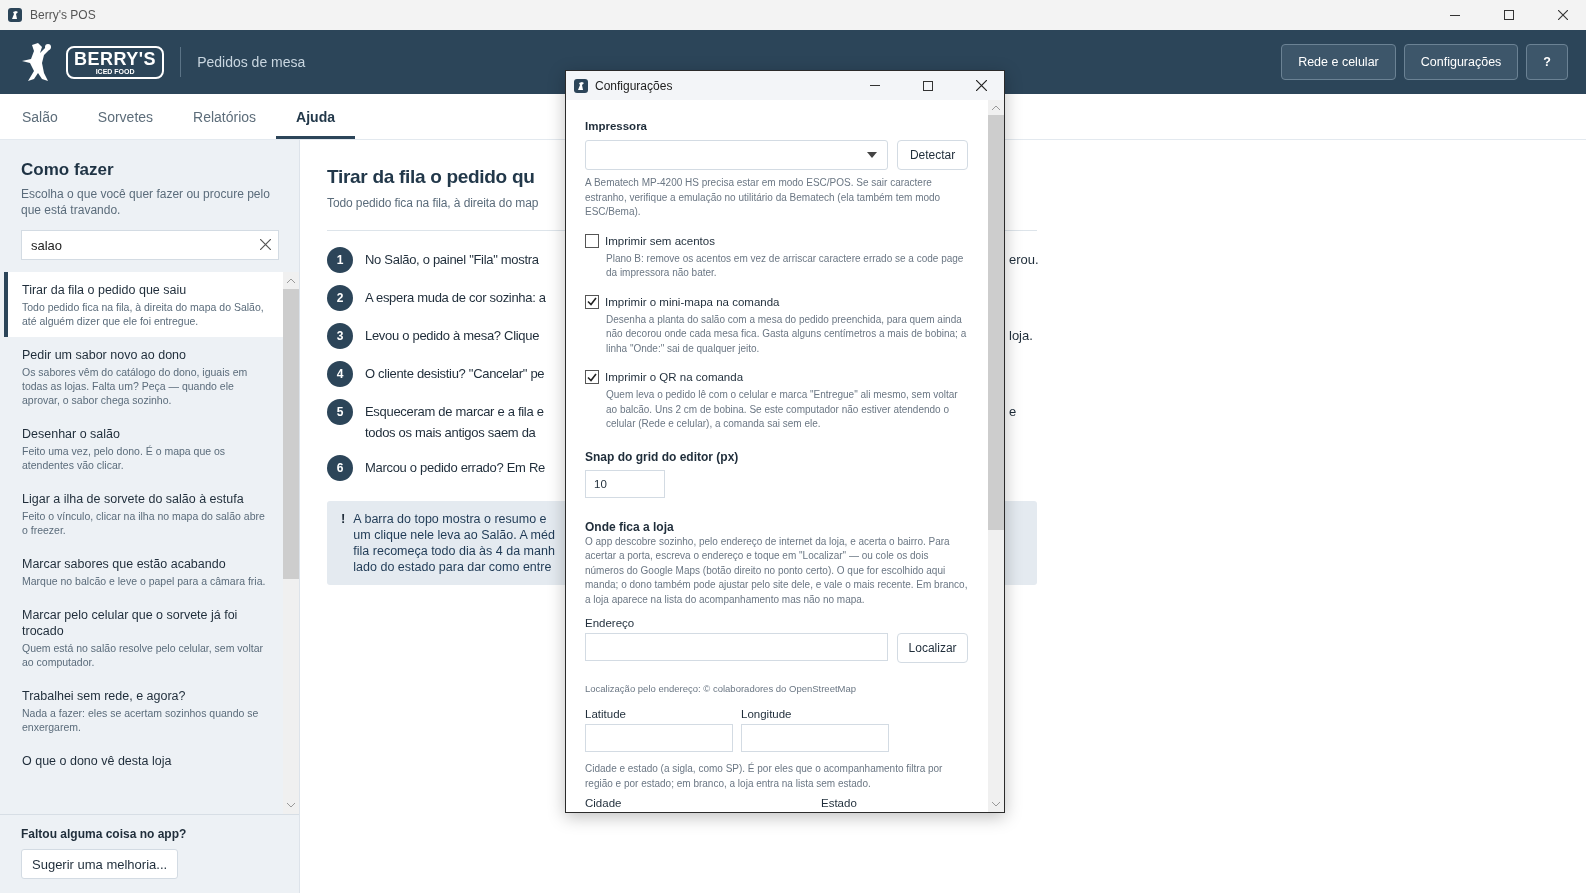 The height and width of the screenshot is (893, 1586). I want to click on tab: Salão, so click(40, 116).